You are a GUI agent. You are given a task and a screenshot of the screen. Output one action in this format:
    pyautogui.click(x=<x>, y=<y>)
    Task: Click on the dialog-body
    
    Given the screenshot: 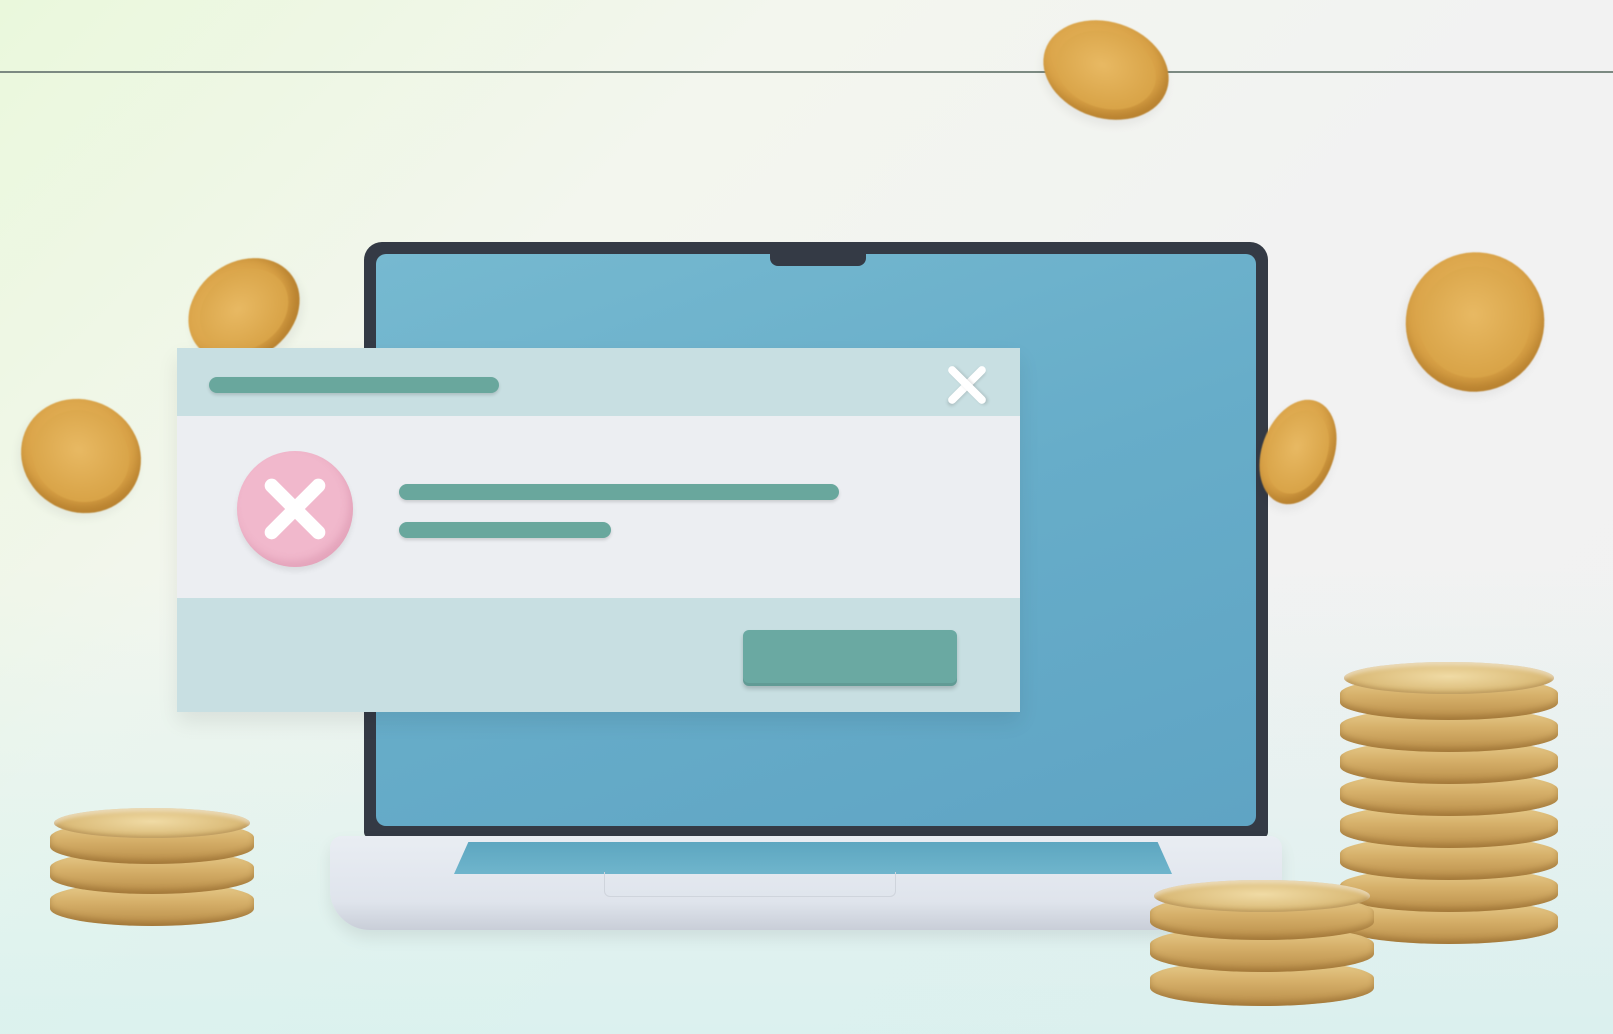 What is the action you would take?
    pyautogui.click(x=598, y=507)
    